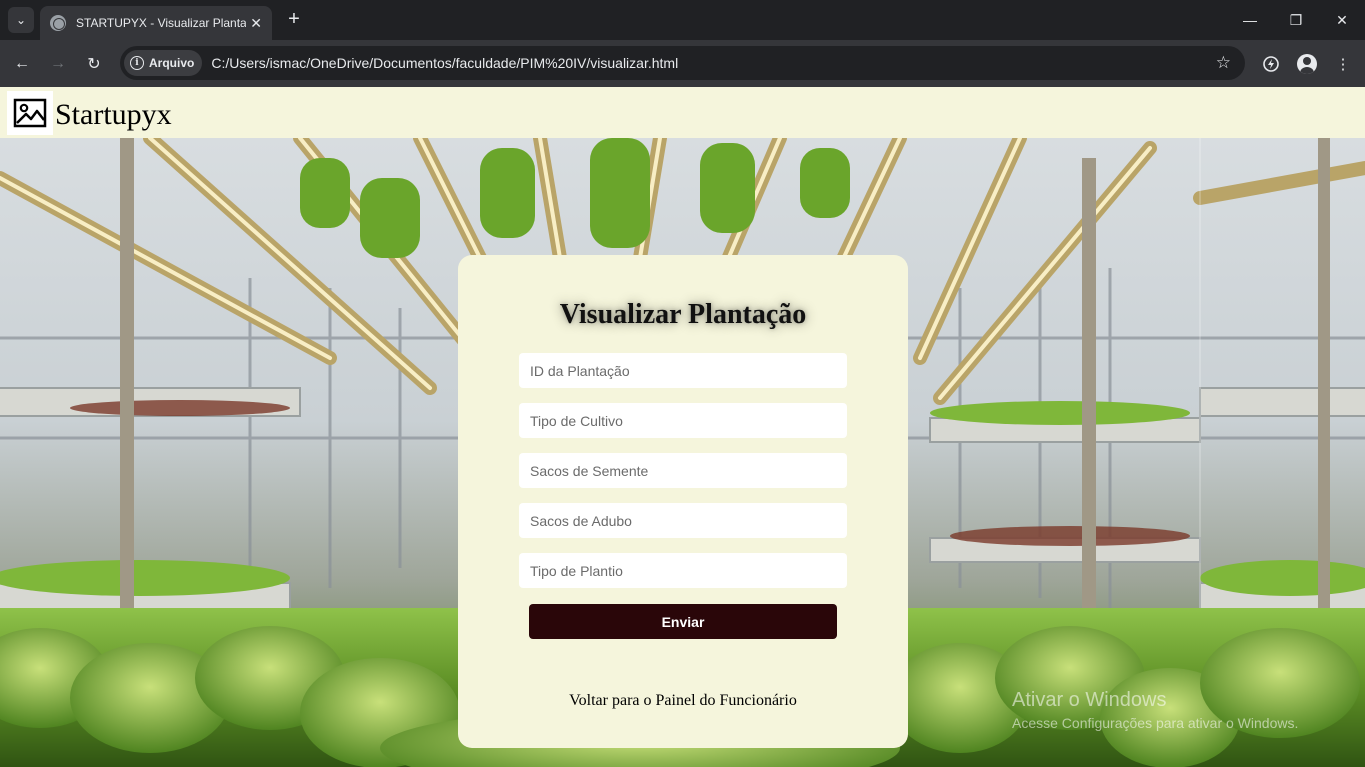 This screenshot has width=1365, height=767. What do you see at coordinates (1307, 64) in the screenshot?
I see `profile-icon` at bounding box center [1307, 64].